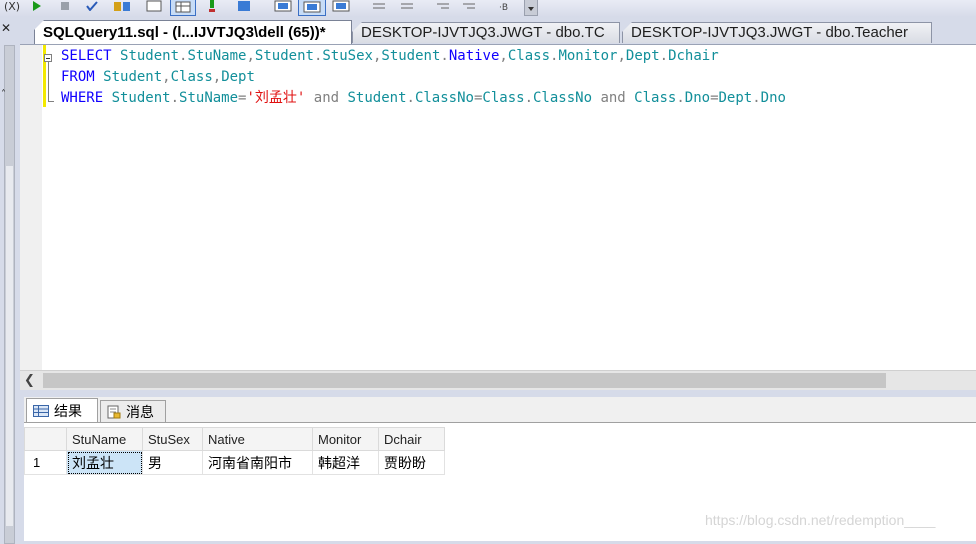 Image resolution: width=976 pixels, height=544 pixels. Describe the element at coordinates (172, 439) in the screenshot. I see `column-header: StuSex` at that location.